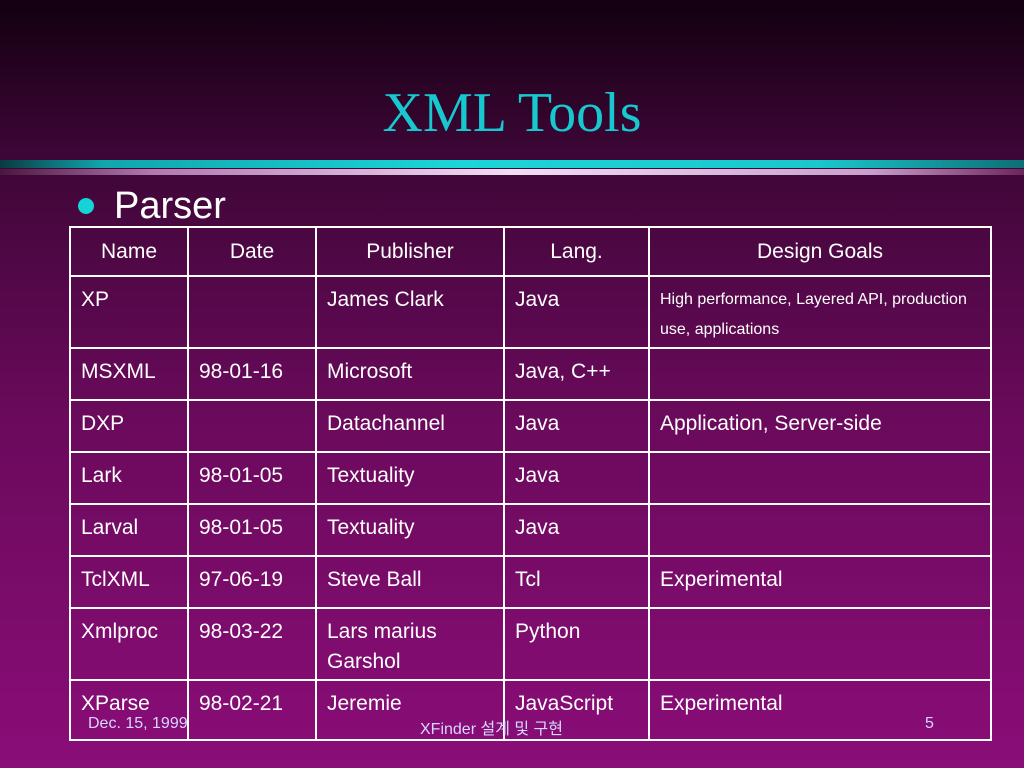 This screenshot has height=768, width=1024. What do you see at coordinates (410, 582) in the screenshot?
I see `cell-publisher: Steve Ball` at bounding box center [410, 582].